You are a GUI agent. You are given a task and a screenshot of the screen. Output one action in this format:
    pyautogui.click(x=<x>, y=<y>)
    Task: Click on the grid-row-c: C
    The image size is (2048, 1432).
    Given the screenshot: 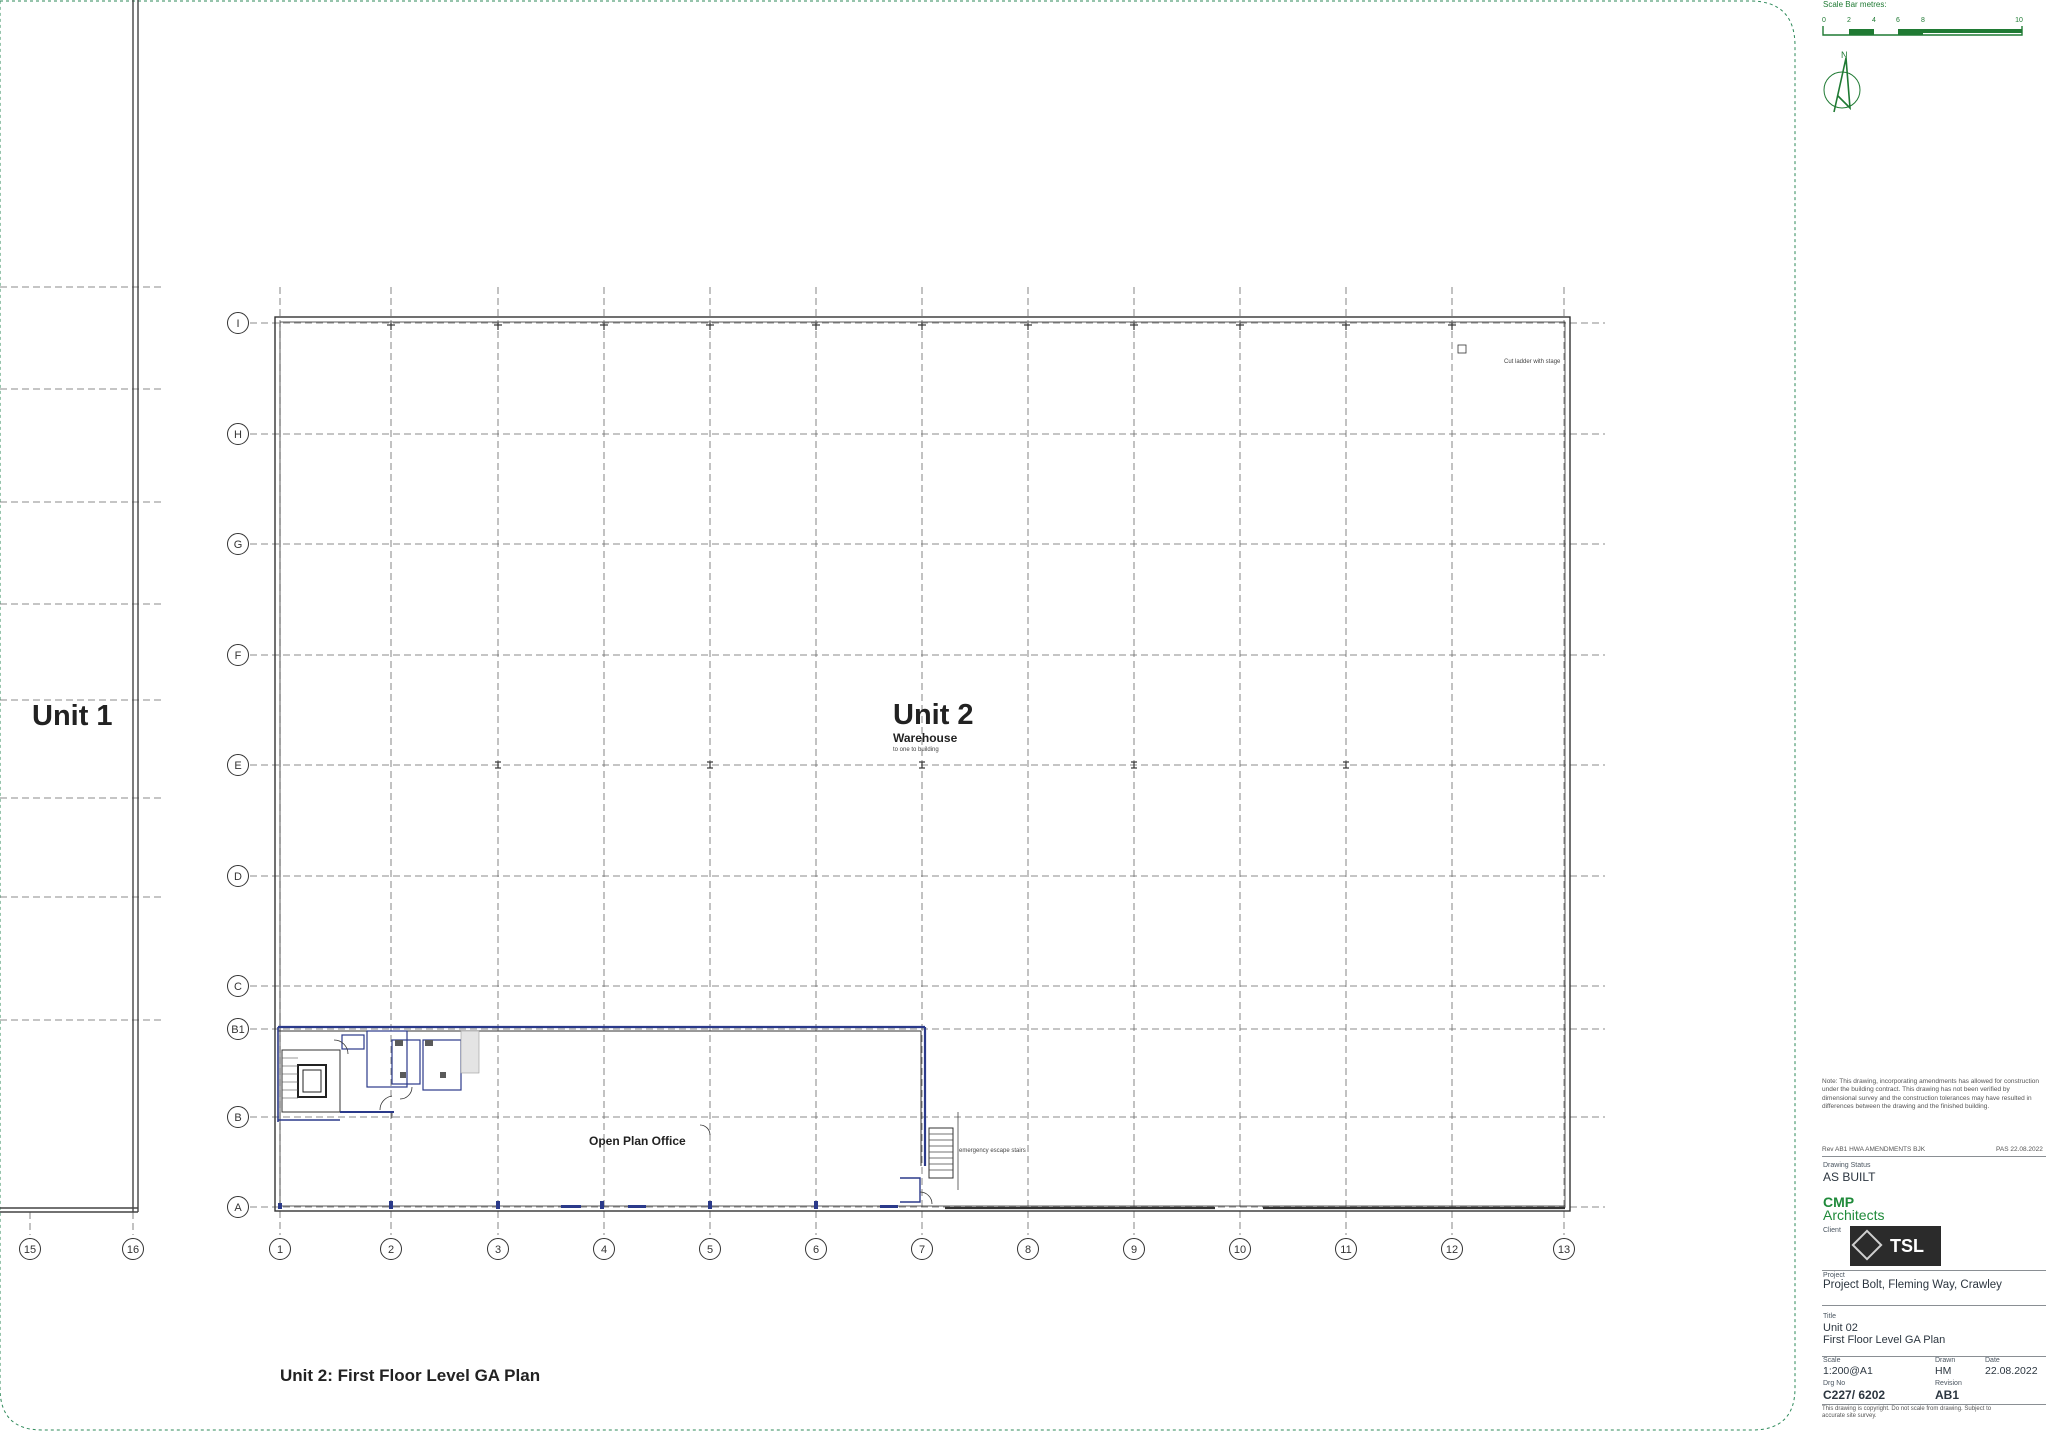 What is the action you would take?
    pyautogui.click(x=238, y=986)
    